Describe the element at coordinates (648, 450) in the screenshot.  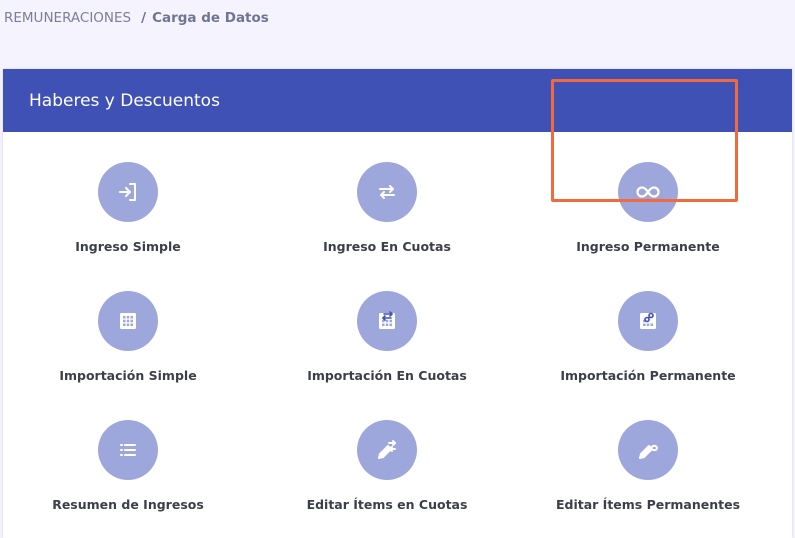
I see `edit-link-icon` at that location.